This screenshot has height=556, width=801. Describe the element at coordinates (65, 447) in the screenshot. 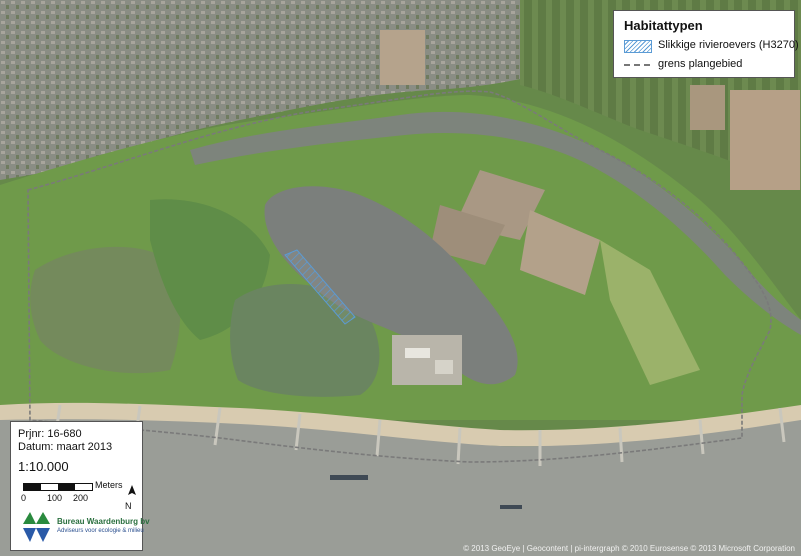

I see `map-date: Datum: maart 2013` at that location.